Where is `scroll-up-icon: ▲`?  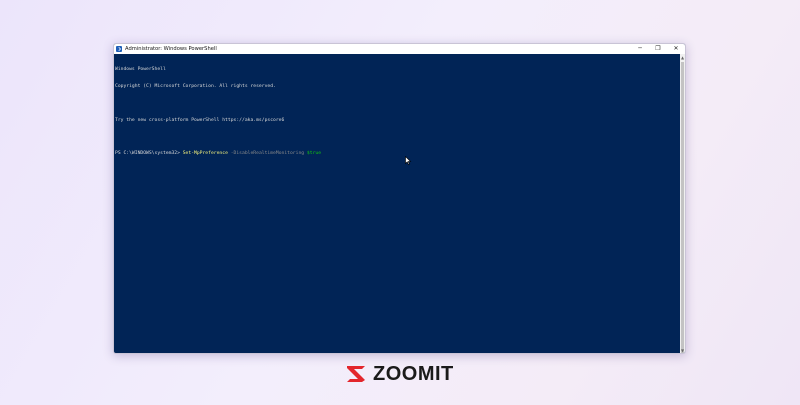
scroll-up-icon: ▲ is located at coordinates (682, 57).